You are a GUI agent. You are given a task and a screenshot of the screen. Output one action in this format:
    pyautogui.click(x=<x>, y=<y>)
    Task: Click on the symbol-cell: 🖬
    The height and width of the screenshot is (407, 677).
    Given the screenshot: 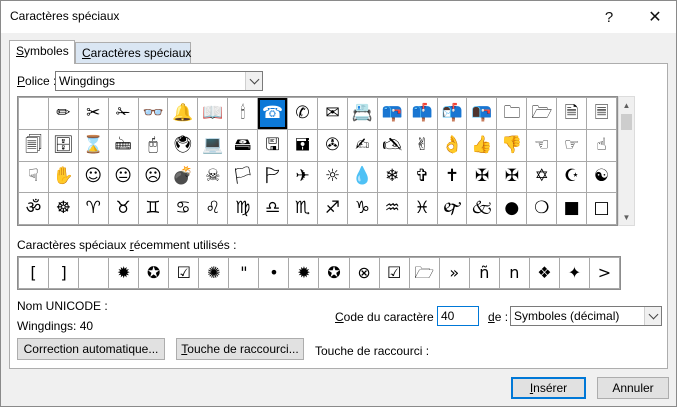 What is the action you would take?
    pyautogui.click(x=302, y=145)
    